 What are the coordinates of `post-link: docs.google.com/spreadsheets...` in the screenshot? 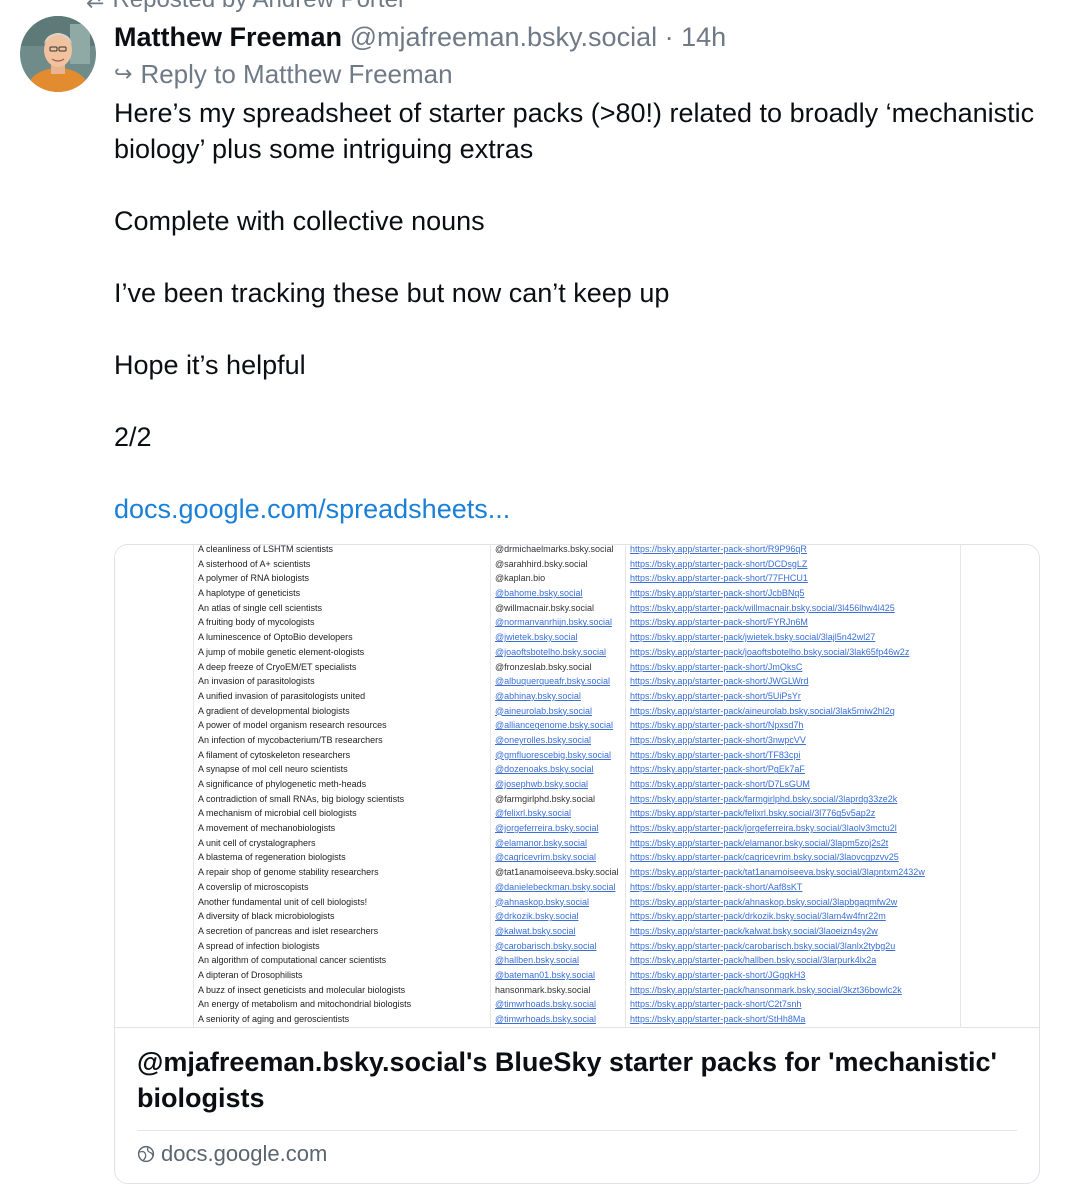 It's located at (579, 509).